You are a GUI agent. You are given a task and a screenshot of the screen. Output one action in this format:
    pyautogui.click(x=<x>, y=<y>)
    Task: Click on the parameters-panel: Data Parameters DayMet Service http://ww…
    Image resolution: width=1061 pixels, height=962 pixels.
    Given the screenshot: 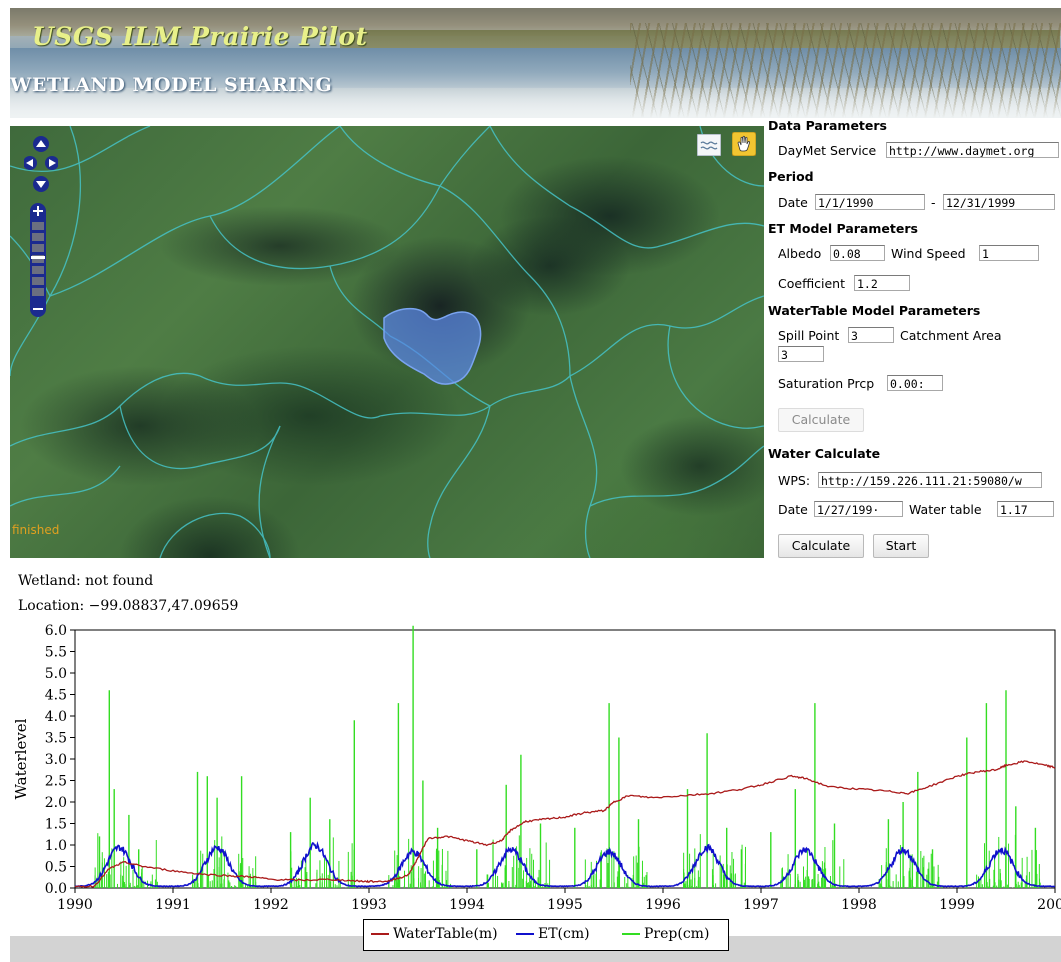 What is the action you would take?
    pyautogui.click(x=914, y=341)
    